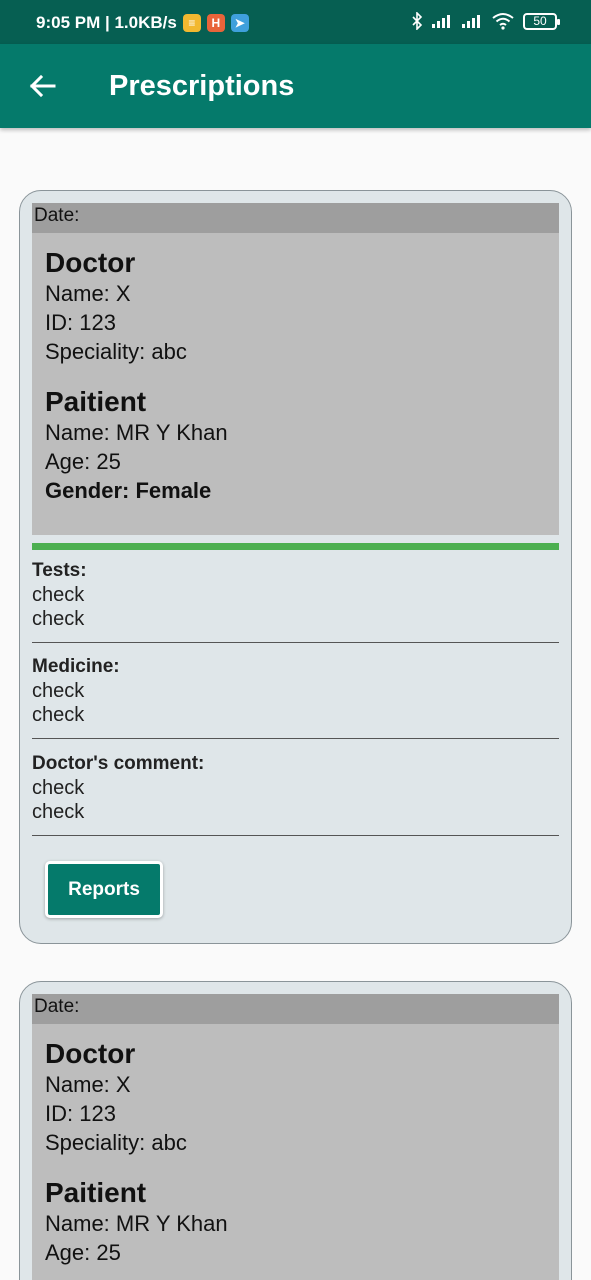 This screenshot has width=591, height=1280. I want to click on page-title: Prescriptions, so click(202, 86).